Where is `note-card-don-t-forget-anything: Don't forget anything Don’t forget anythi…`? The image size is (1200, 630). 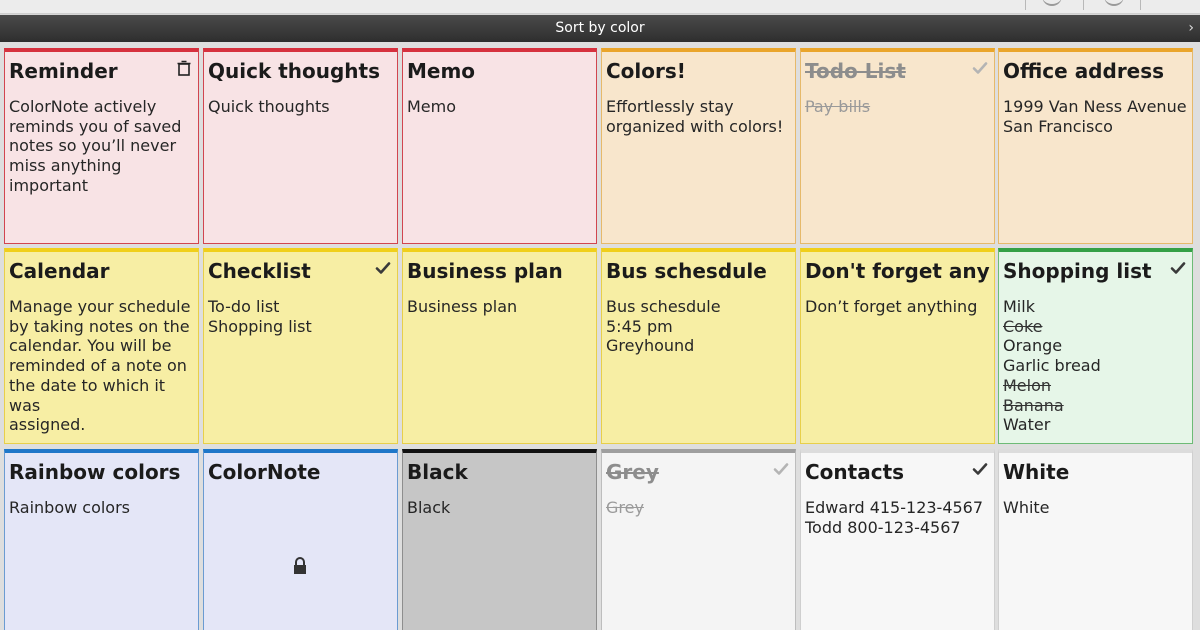
note-card-don-t-forget-anything: Don't forget anything Don’t forget anythi… is located at coordinates (897, 346).